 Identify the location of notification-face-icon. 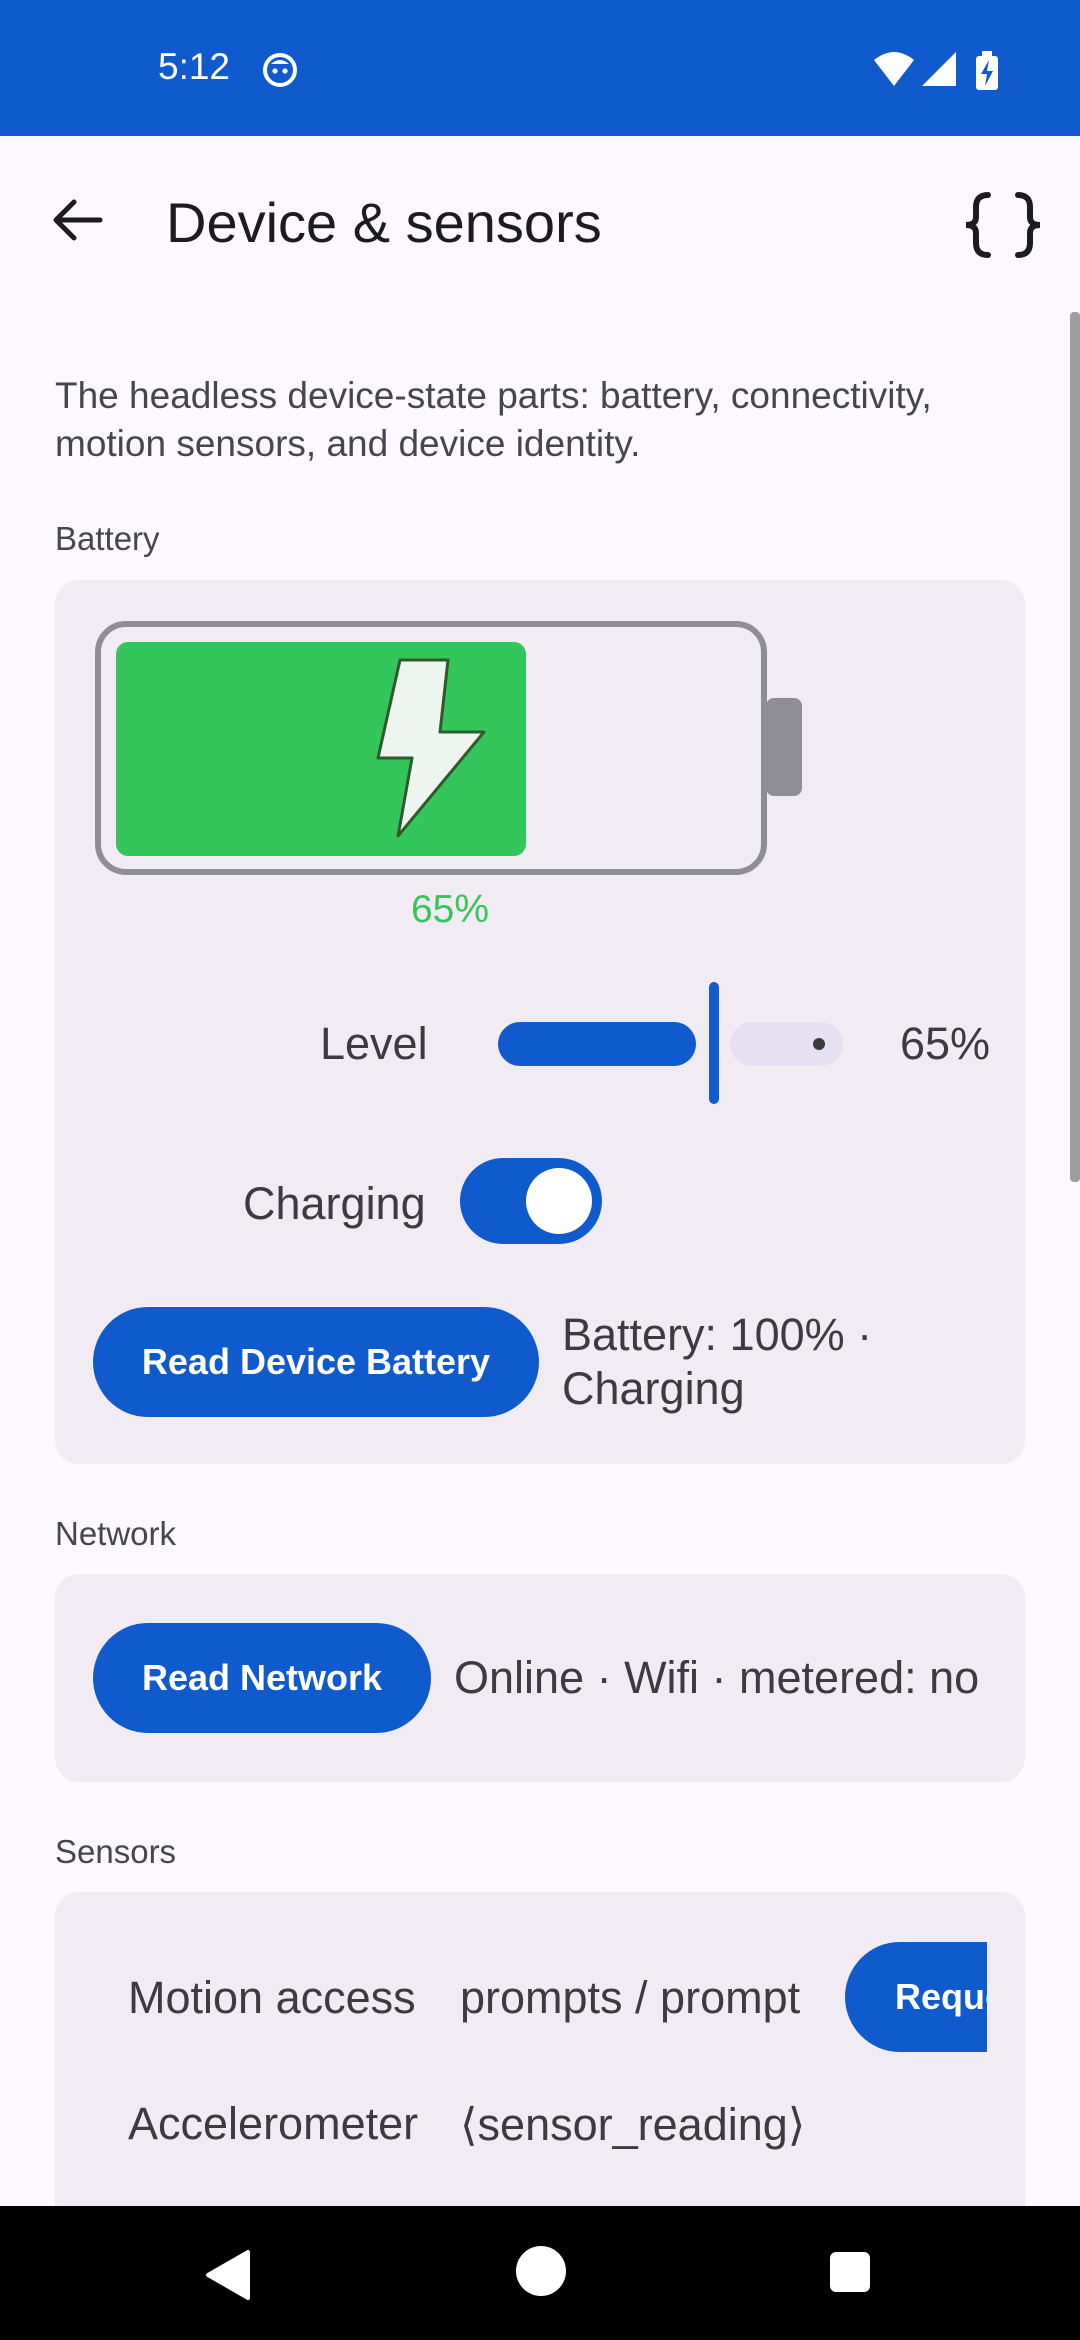
(280, 70).